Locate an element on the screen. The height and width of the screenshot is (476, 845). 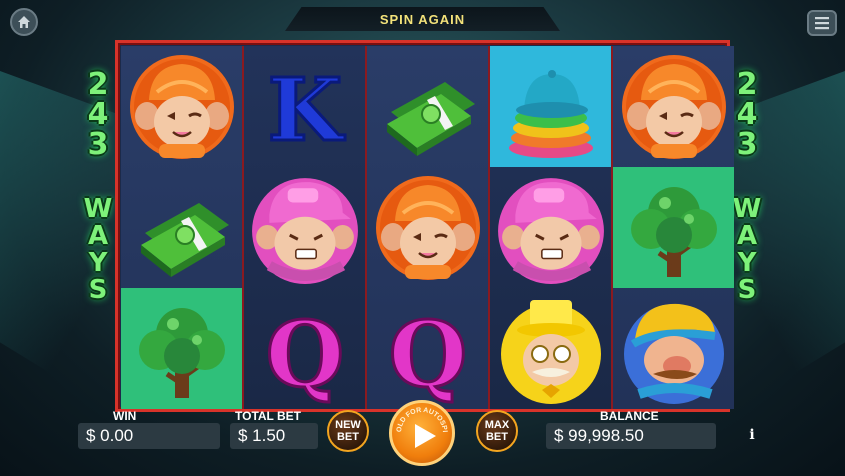
info-button: i is located at coordinates (752, 436).